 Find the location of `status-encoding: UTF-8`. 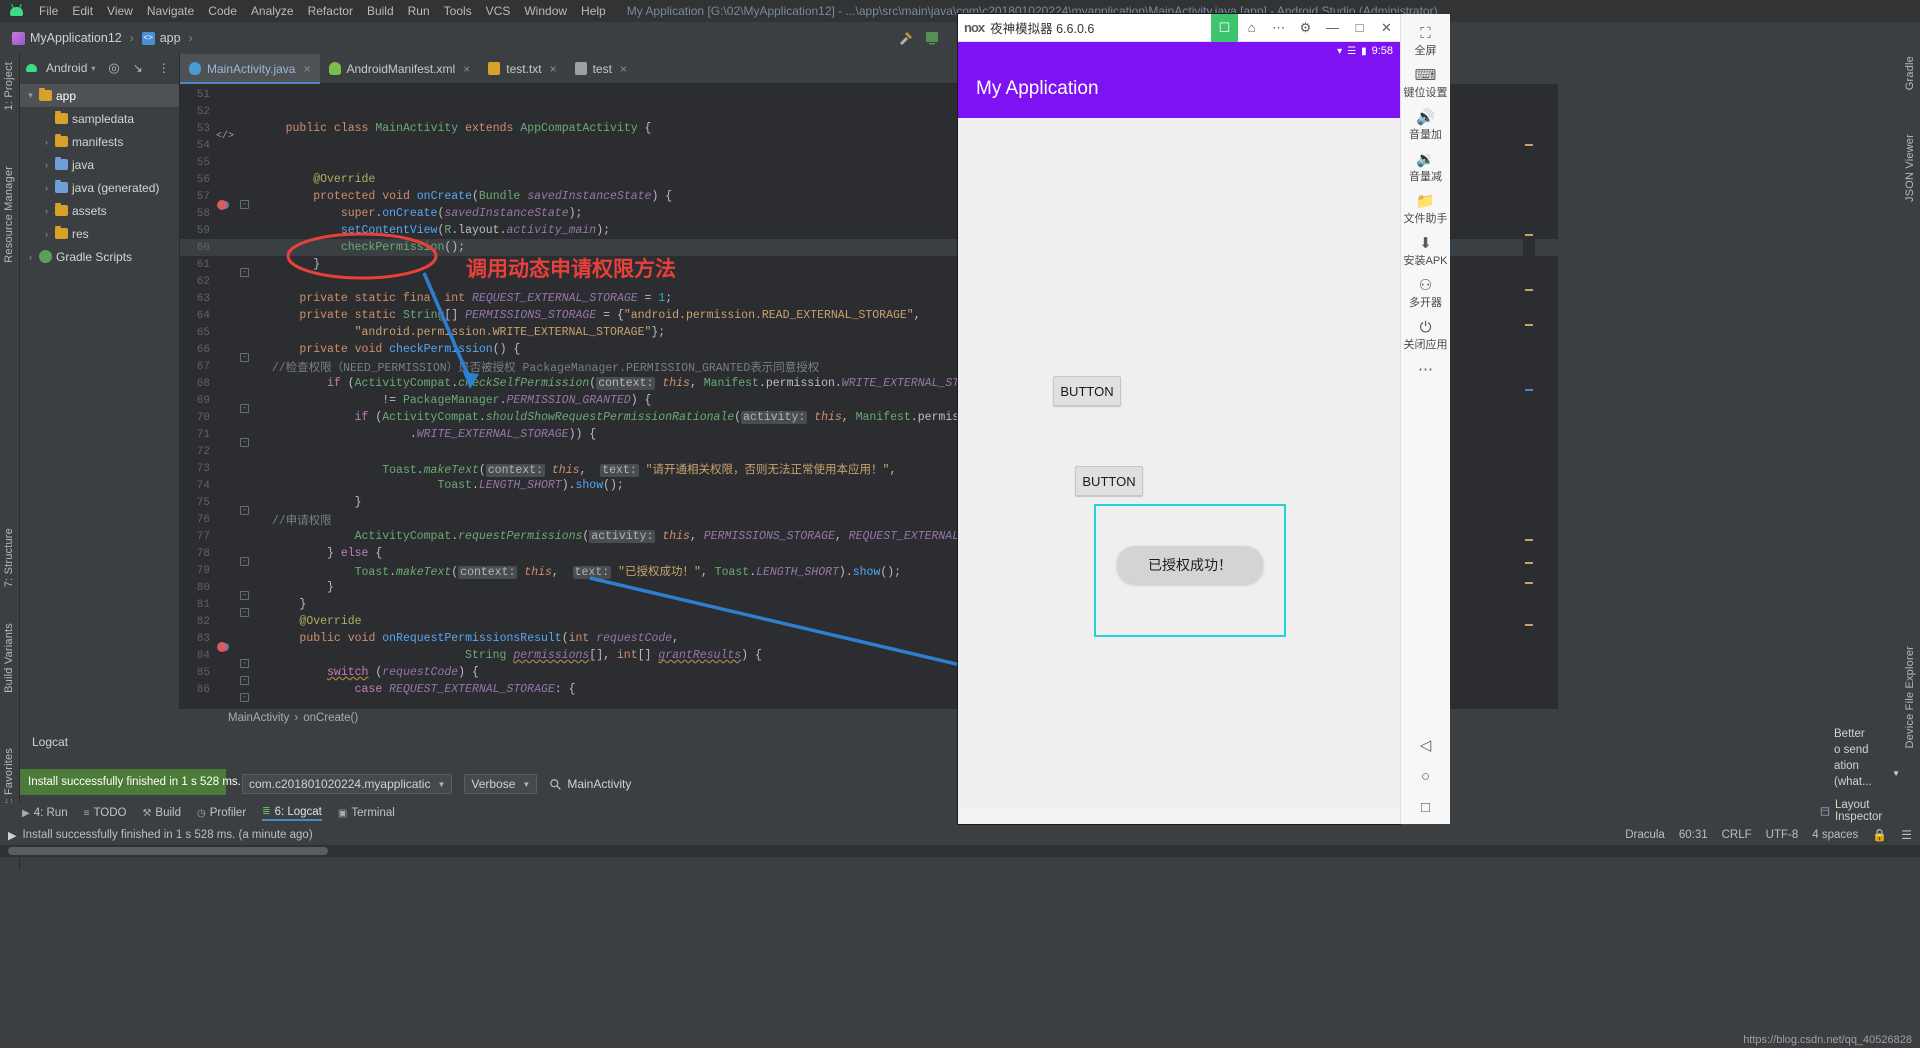

status-encoding: UTF-8 is located at coordinates (1782, 835).